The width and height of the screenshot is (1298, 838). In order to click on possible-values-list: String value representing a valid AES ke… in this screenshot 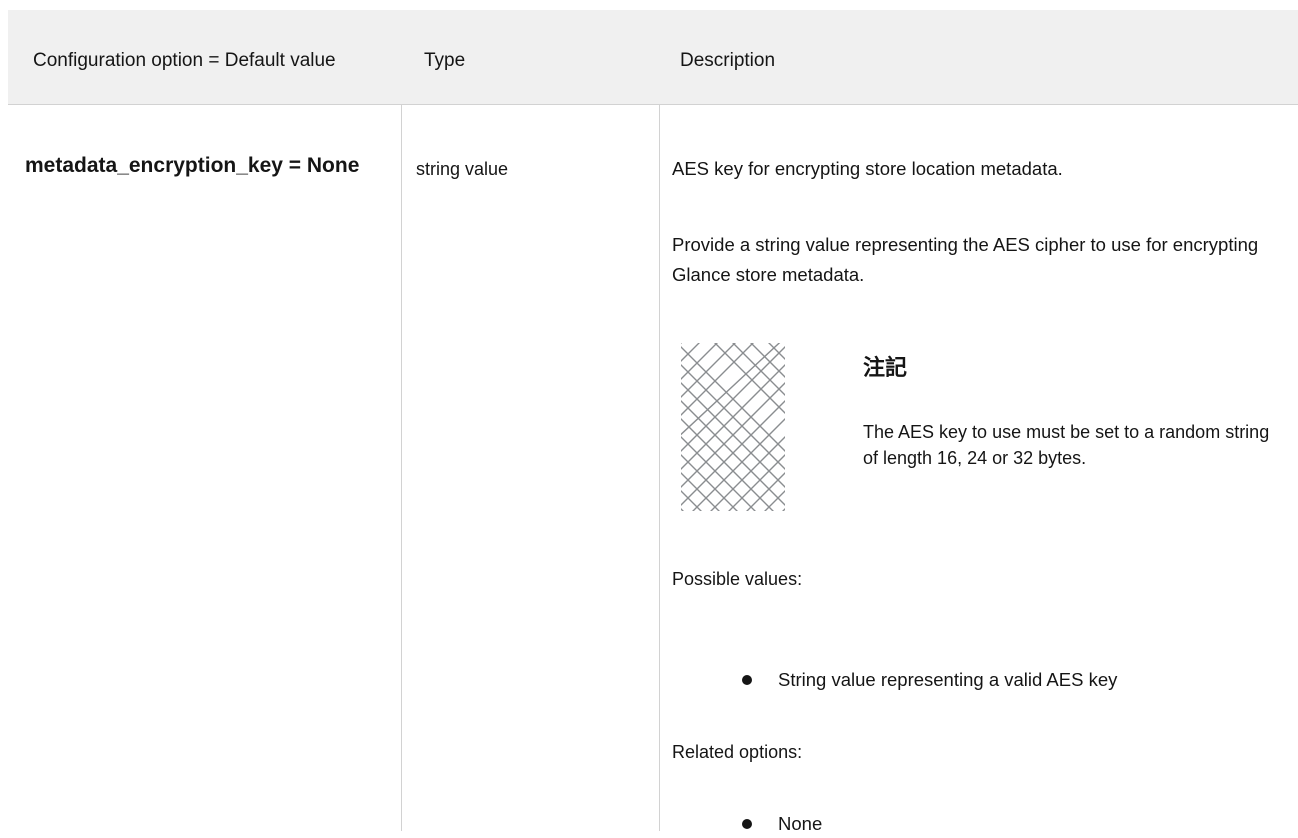, I will do `click(929, 680)`.